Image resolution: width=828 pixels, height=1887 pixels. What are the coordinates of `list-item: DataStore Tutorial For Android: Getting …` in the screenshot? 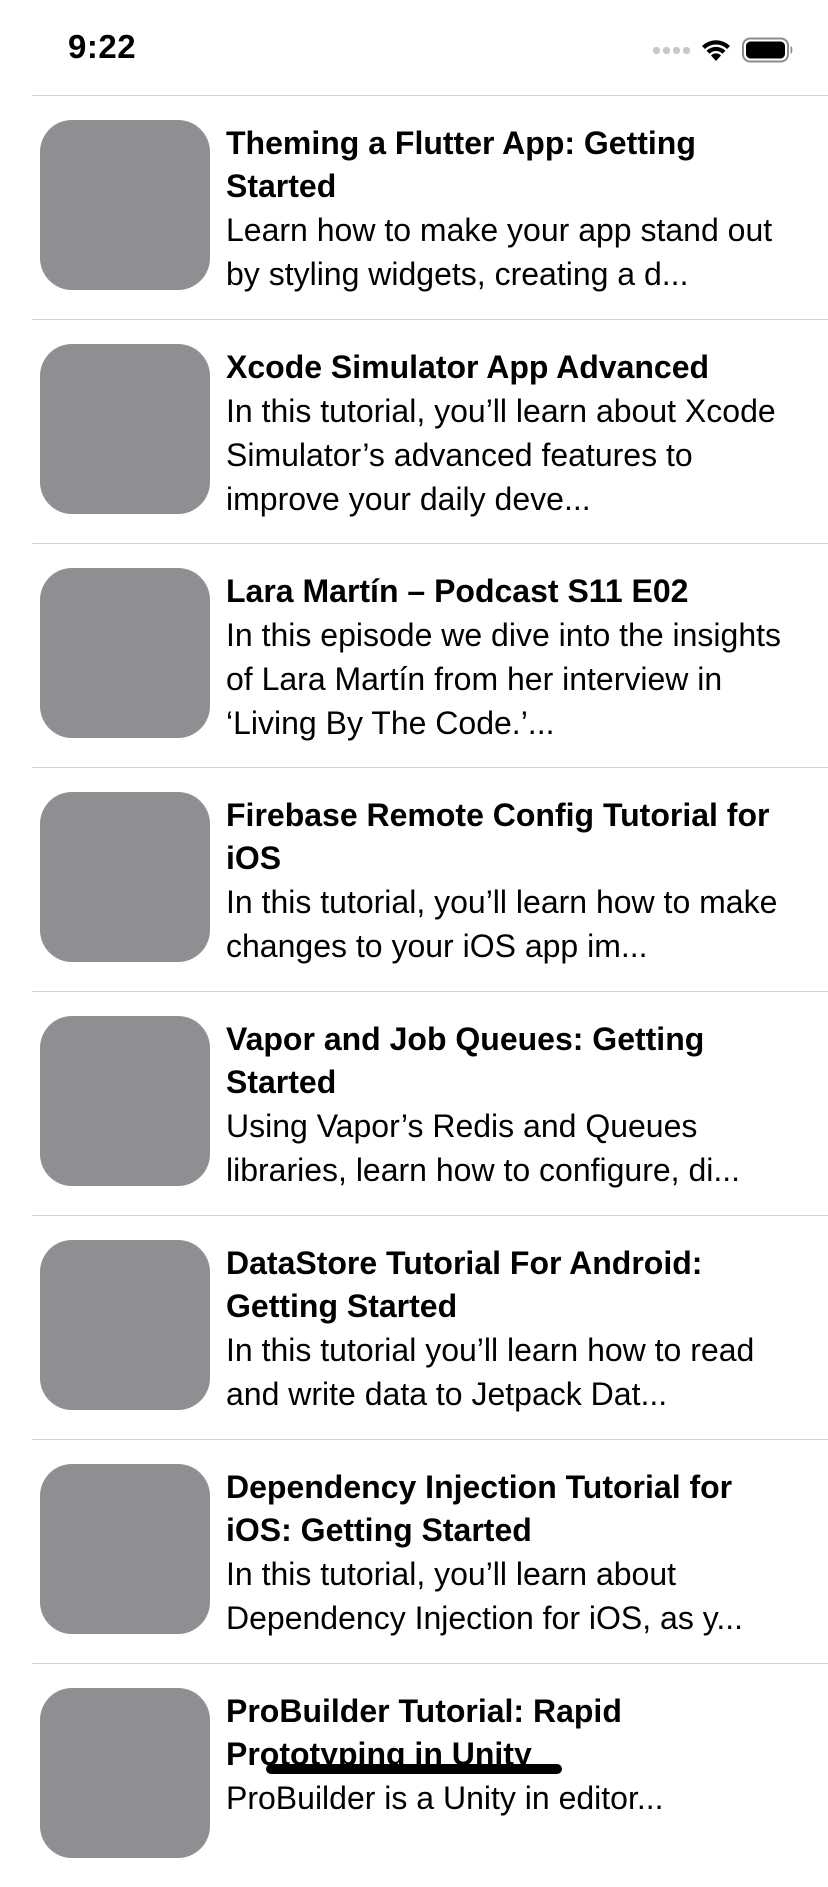 It's located at (430, 1327).